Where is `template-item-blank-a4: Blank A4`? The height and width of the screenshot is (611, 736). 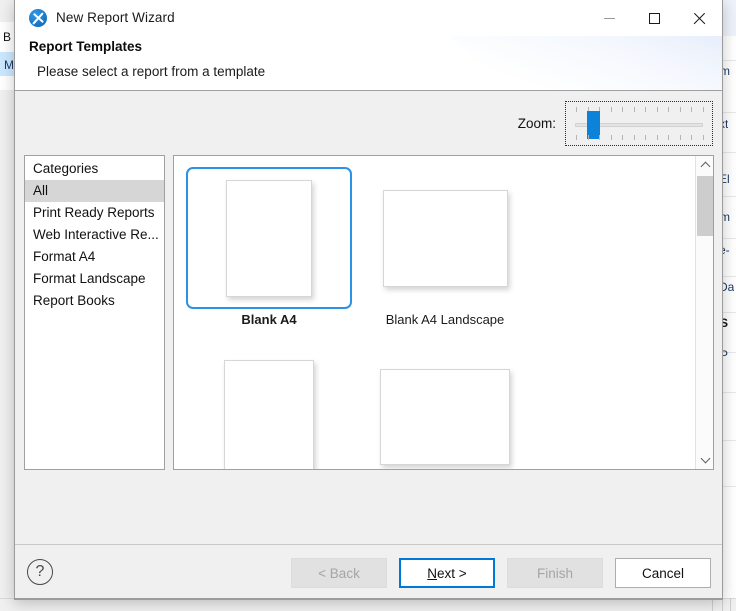 template-item-blank-a4: Blank A4 is located at coordinates (269, 252).